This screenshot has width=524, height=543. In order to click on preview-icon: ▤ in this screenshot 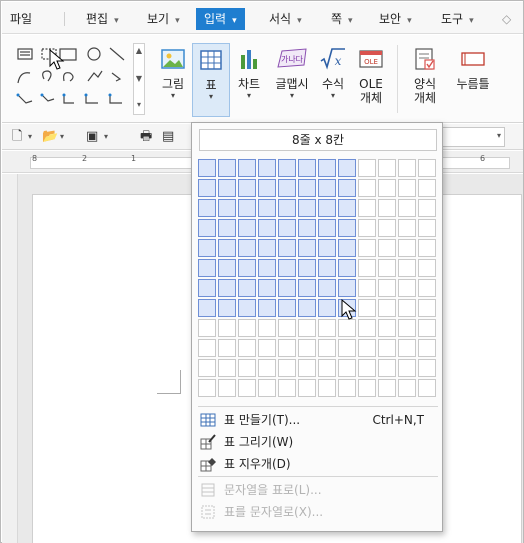, I will do `click(168, 137)`.